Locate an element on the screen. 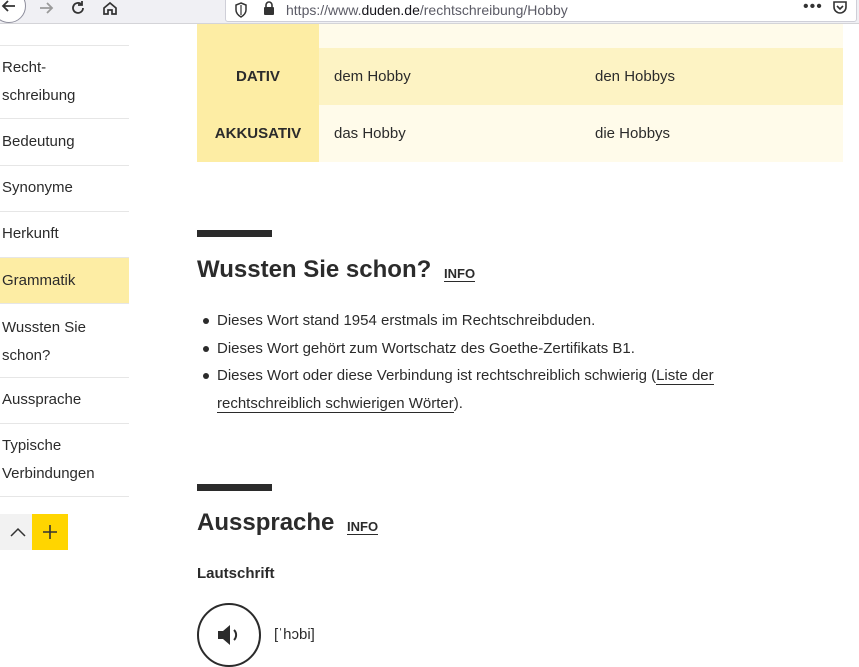 This screenshot has height=667, width=859. sidebar-item-synonyme: Synonyme is located at coordinates (64, 191).